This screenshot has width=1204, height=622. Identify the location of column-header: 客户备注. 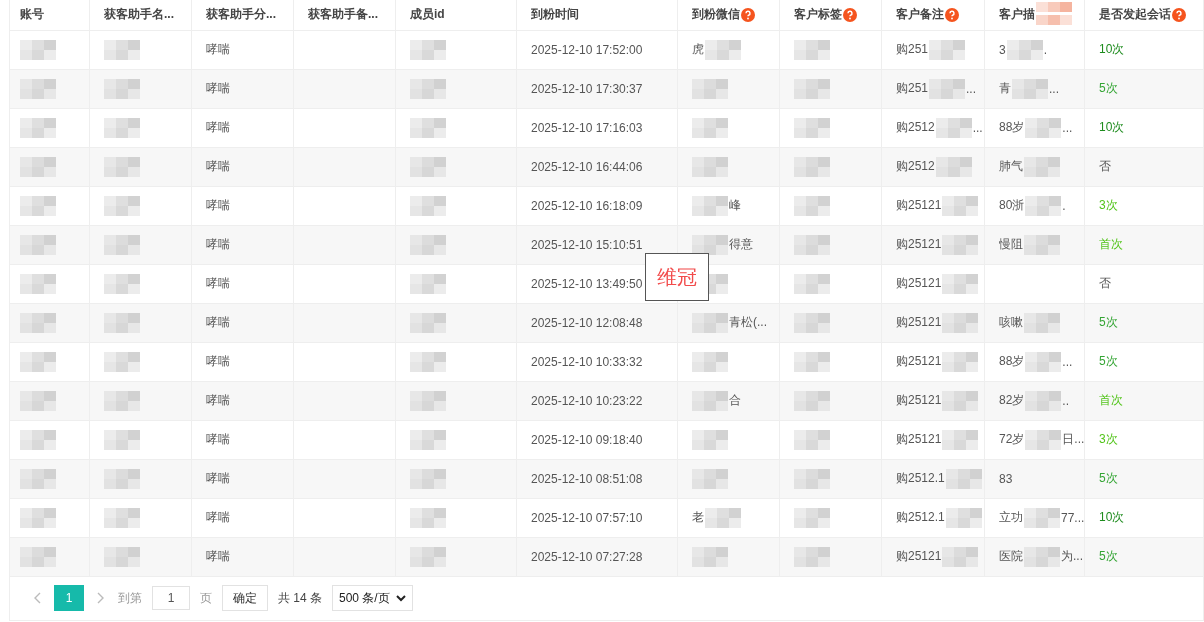
(920, 15).